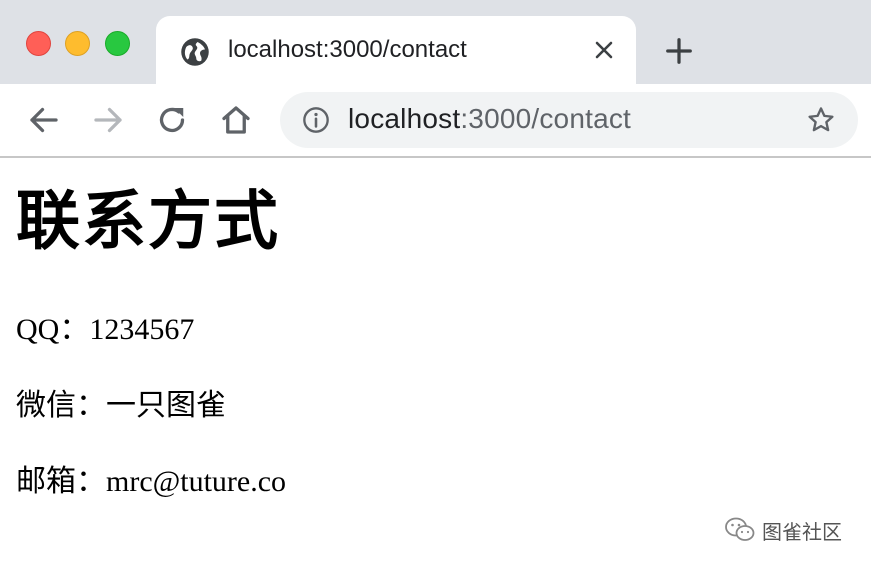  Describe the element at coordinates (740, 529) in the screenshot. I see `wechat-icon` at that location.